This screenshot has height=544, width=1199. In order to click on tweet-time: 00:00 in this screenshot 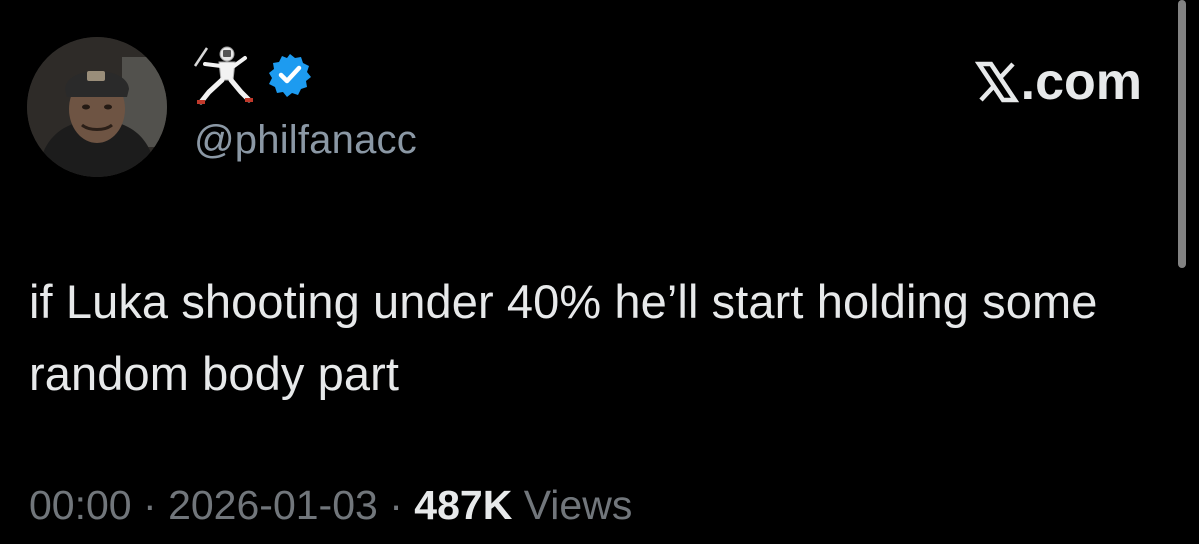, I will do `click(80, 505)`.